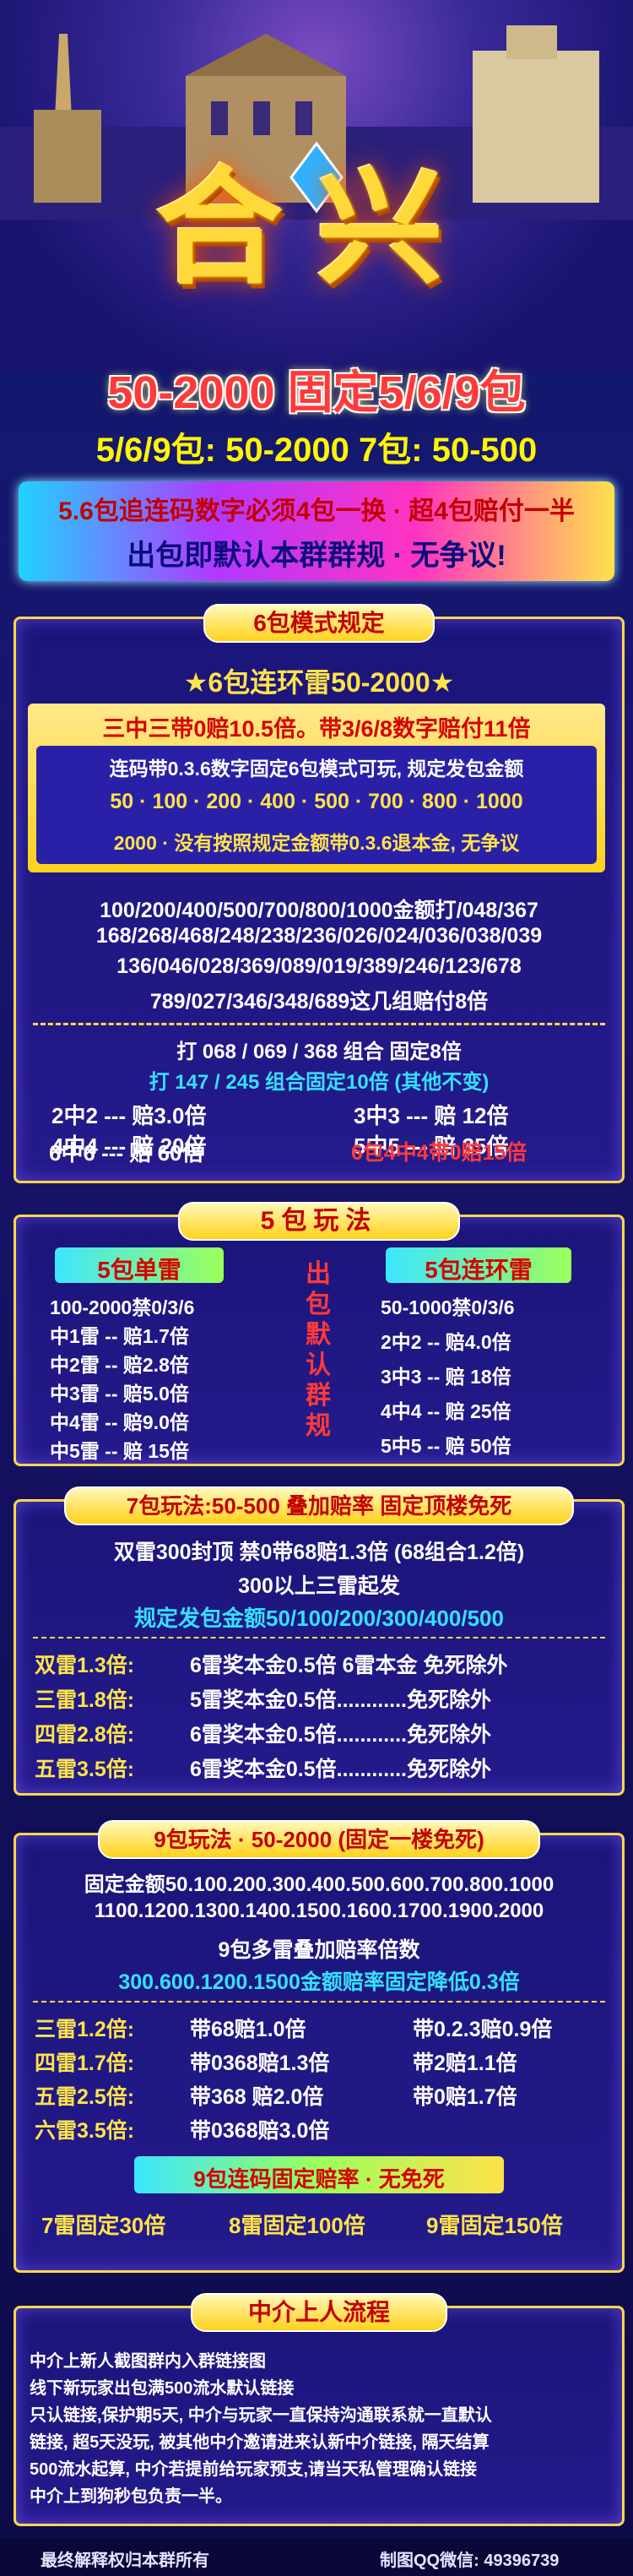 The width and height of the screenshot is (633, 2576). I want to click on nine-reduce: 300.600.1200.1500金额赔率固定降低0.3倍, so click(319, 1982).